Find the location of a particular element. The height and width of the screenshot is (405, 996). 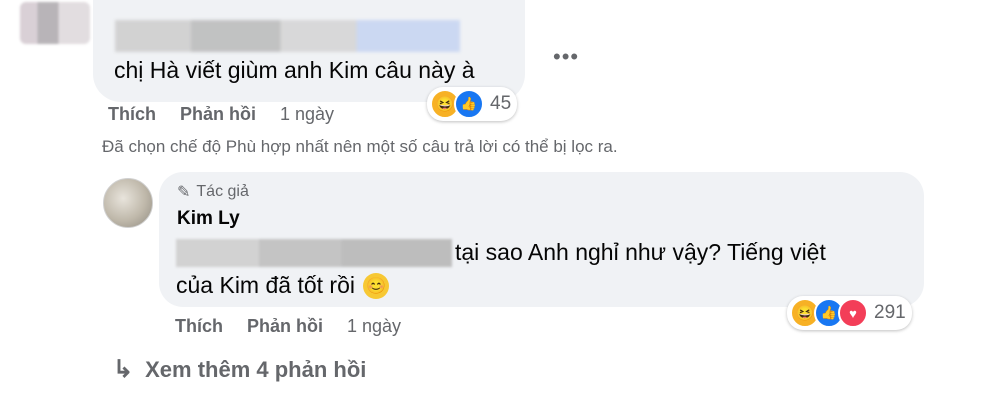

view-more-replies-button: ↳ Xem thêm 4 phản hồi is located at coordinates (239, 369).